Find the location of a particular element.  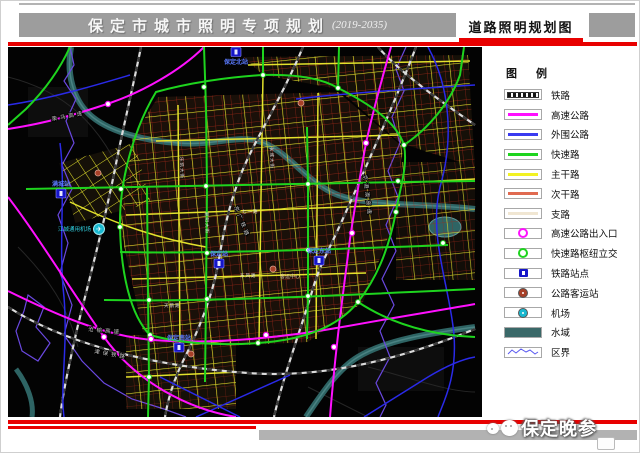

legend-item-4: 主干路 is located at coordinates (566, 174).